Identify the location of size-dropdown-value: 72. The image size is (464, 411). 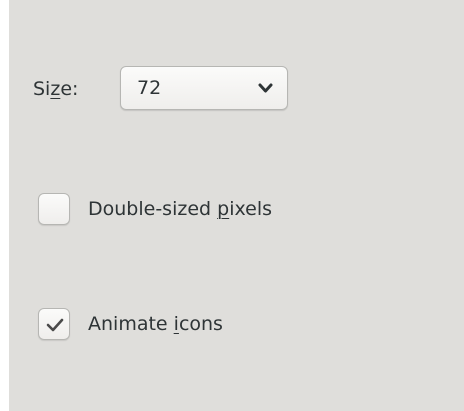
(149, 88).